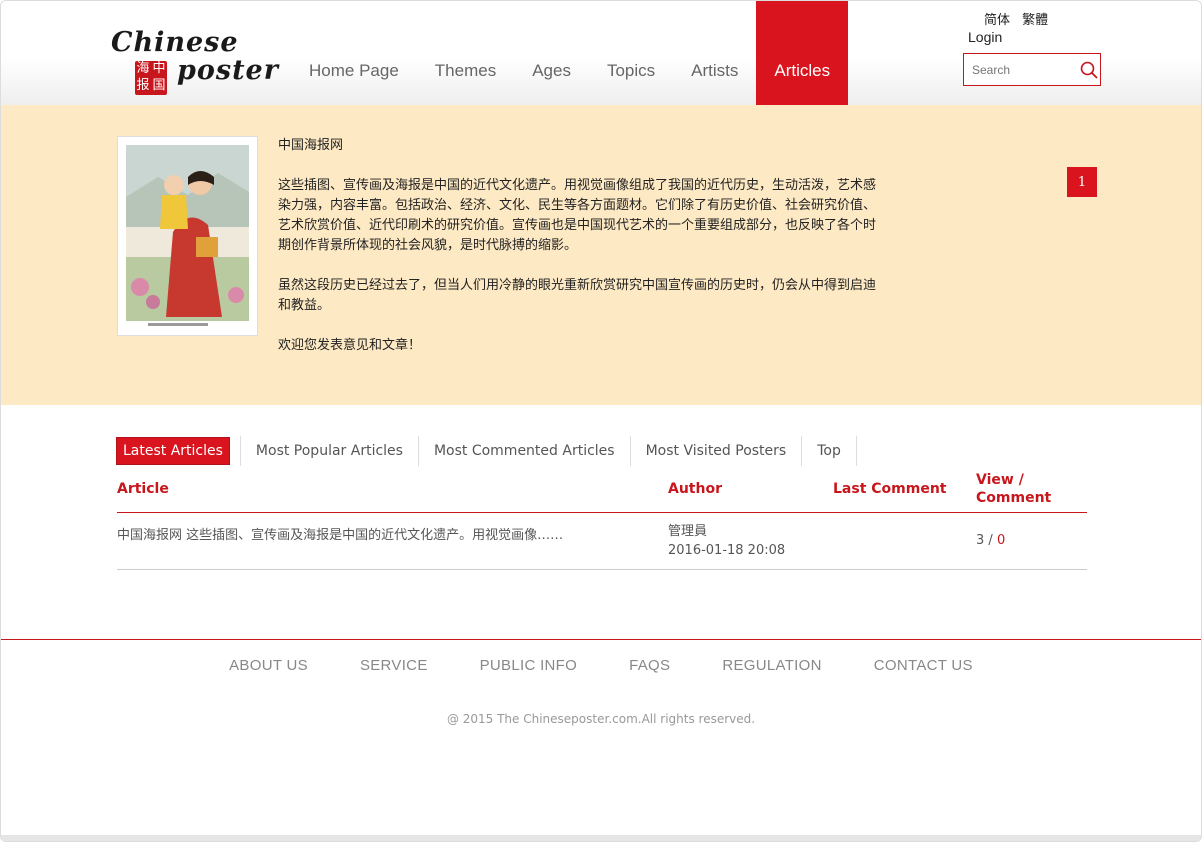 The image size is (1202, 842). Describe the element at coordinates (143, 68) in the screenshot. I see `seal-char: 海` at that location.